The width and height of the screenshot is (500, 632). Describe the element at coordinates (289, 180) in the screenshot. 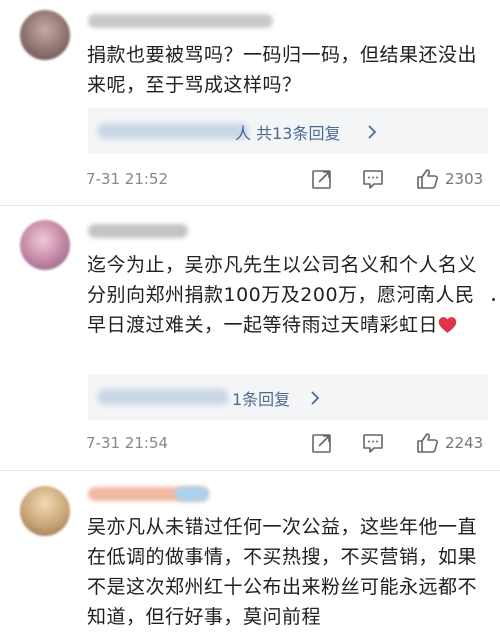

I see `comment-meta: 7-31 21:52 2303` at that location.